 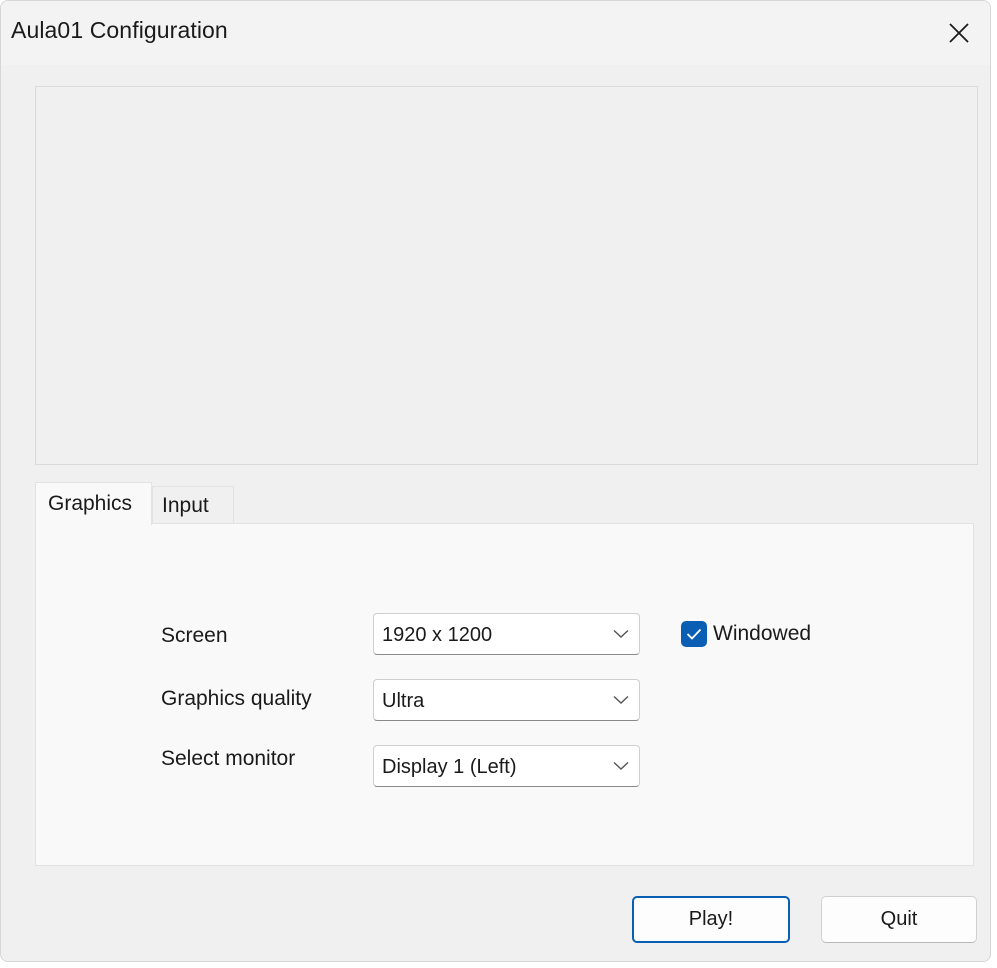 I want to click on select-monitor-dropdown: Display 1 (Left), so click(x=506, y=766).